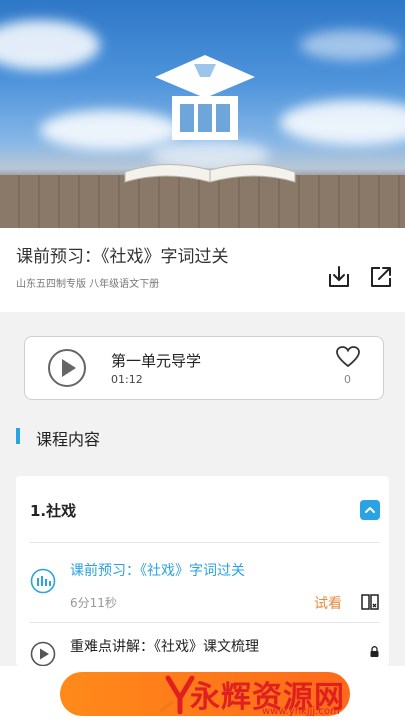  What do you see at coordinates (93, 603) in the screenshot?
I see `lesson-duration: 6分11秒` at bounding box center [93, 603].